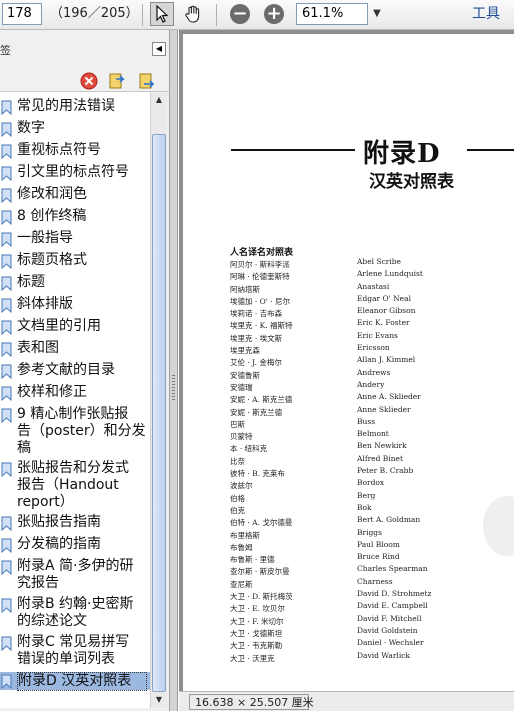 The width and height of the screenshot is (514, 711). What do you see at coordinates (254, 702) in the screenshot?
I see `page-dimensions: 16.638 × 25.507 厘米` at bounding box center [254, 702].